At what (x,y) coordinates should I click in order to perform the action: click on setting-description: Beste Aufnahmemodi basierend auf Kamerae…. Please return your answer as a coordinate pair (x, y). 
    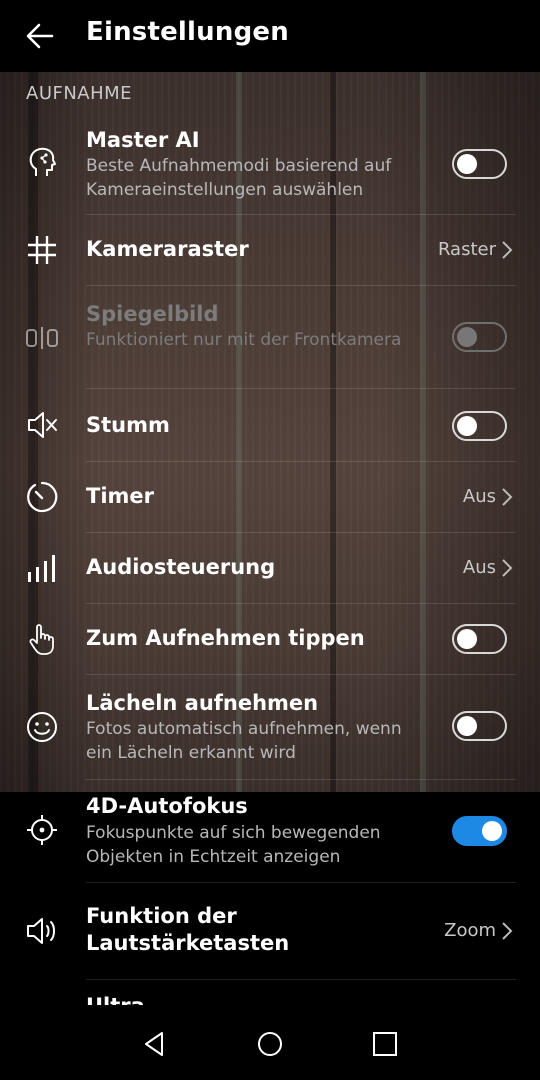
    Looking at the image, I should click on (239, 178).